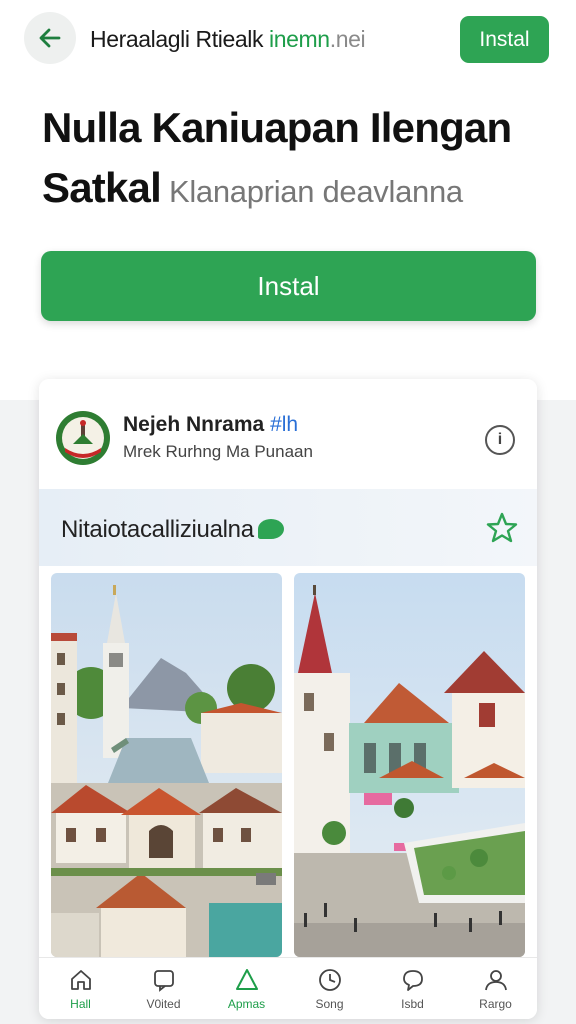  Describe the element at coordinates (412, 980) in the screenshot. I see `message-icon` at that location.